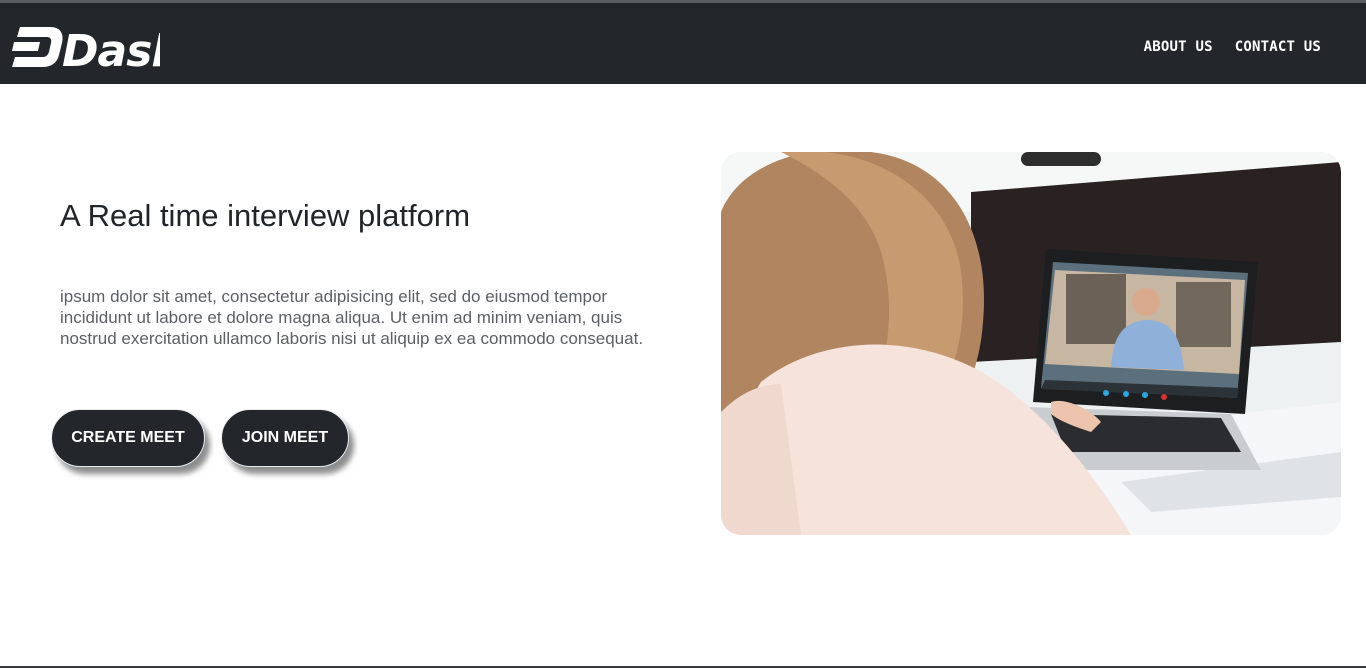 This screenshot has height=668, width=1366. What do you see at coordinates (1178, 47) in the screenshot?
I see `nav-about-us: ABOUT US` at bounding box center [1178, 47].